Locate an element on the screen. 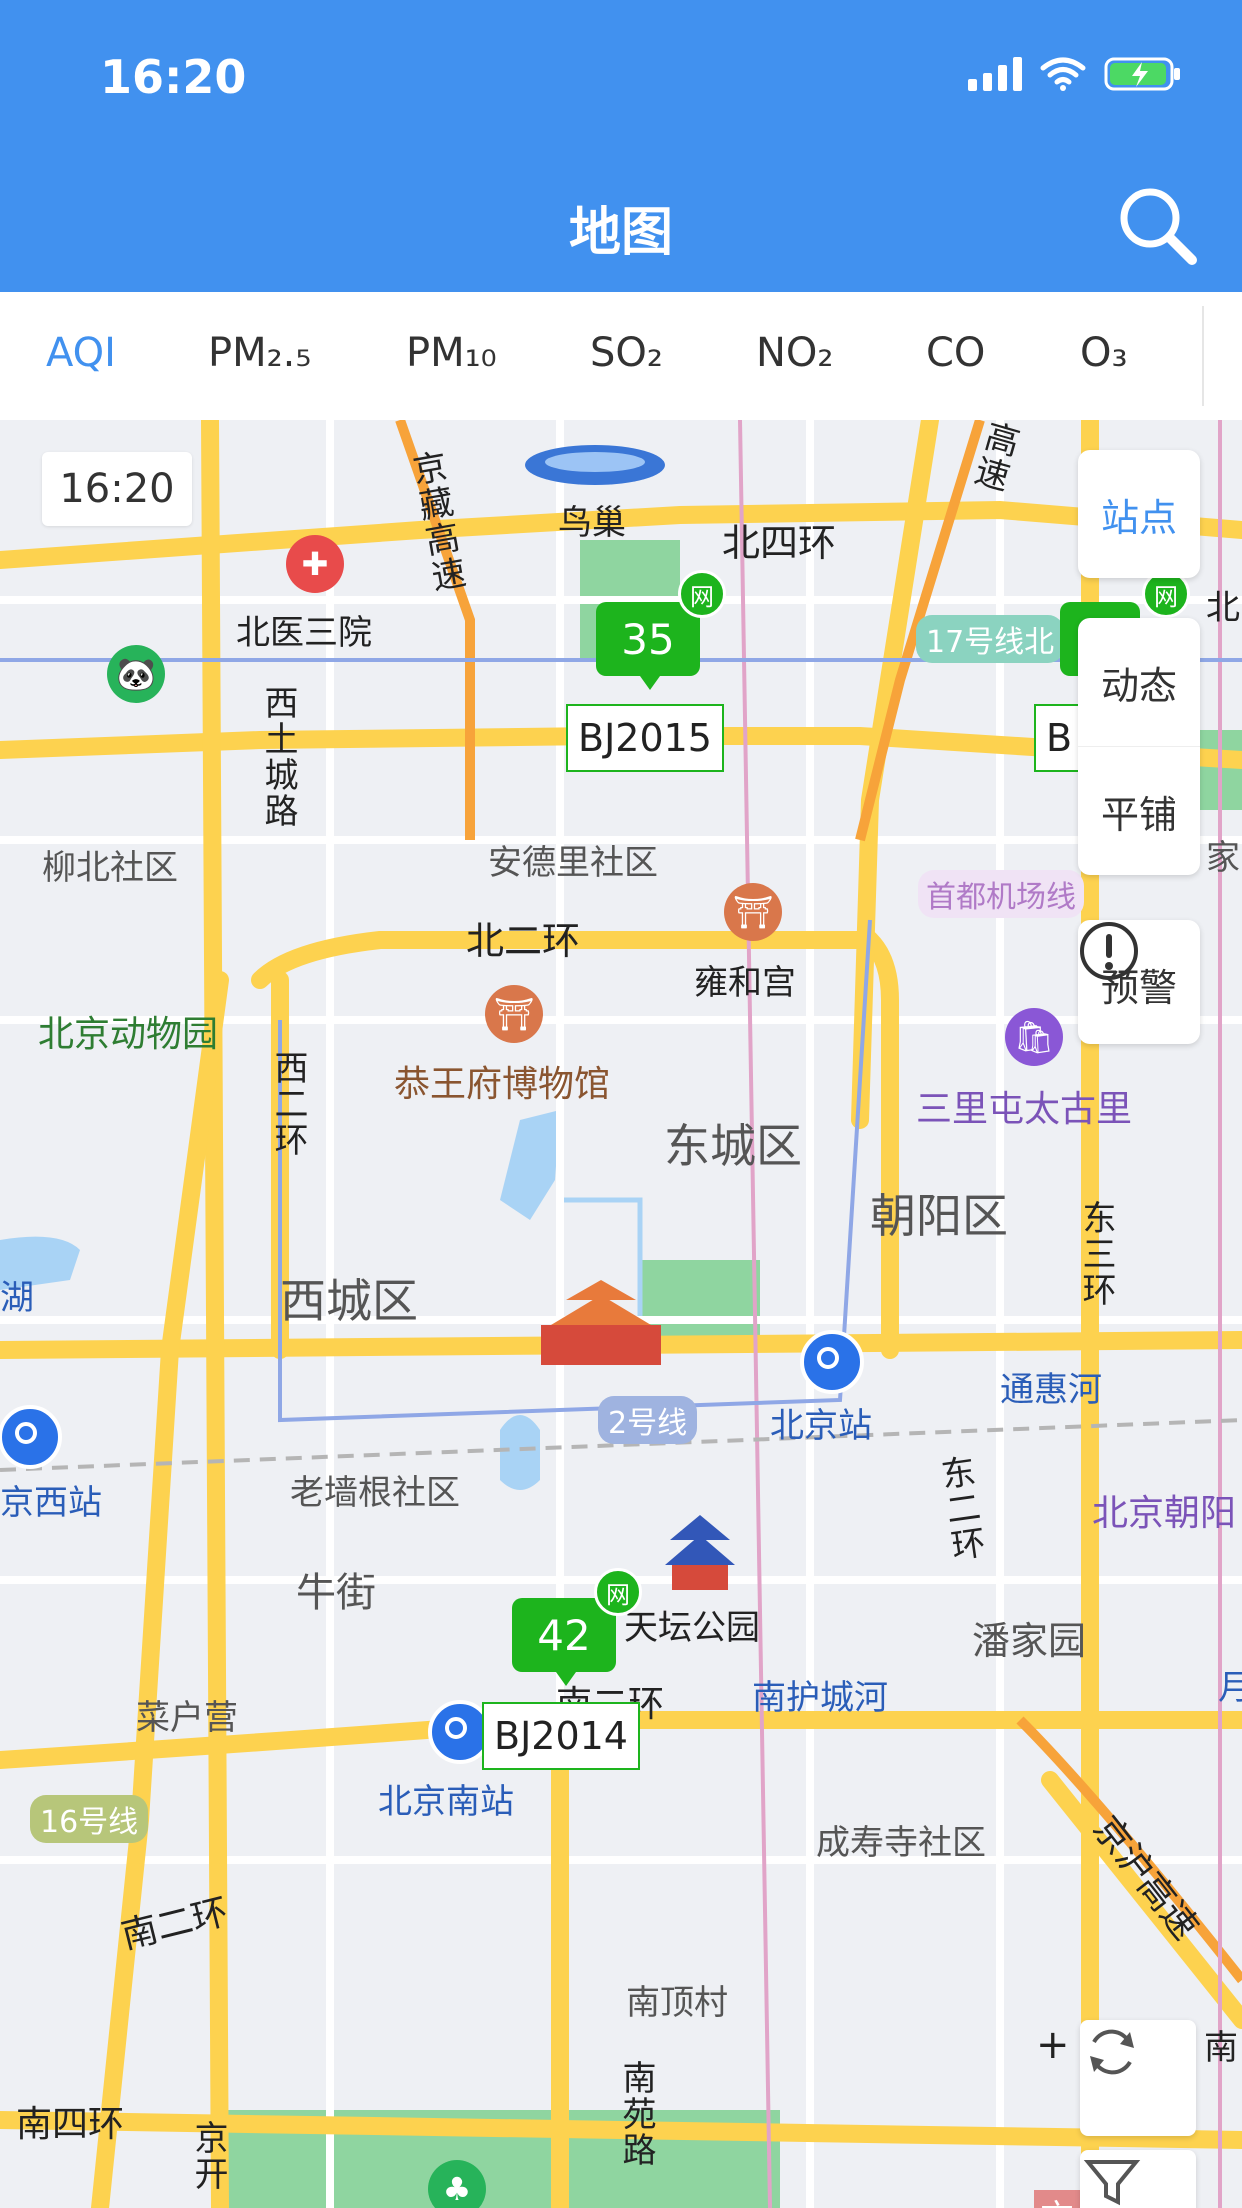  map-label: 17号线北 is located at coordinates (990, 639).